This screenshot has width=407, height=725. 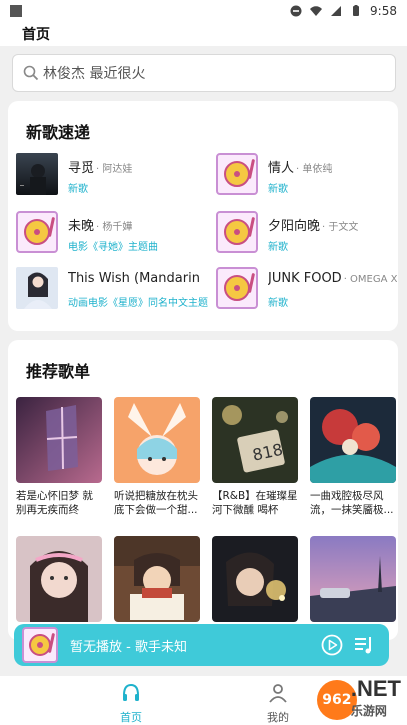 What do you see at coordinates (281, 168) in the screenshot?
I see `song-name: 情人` at bounding box center [281, 168].